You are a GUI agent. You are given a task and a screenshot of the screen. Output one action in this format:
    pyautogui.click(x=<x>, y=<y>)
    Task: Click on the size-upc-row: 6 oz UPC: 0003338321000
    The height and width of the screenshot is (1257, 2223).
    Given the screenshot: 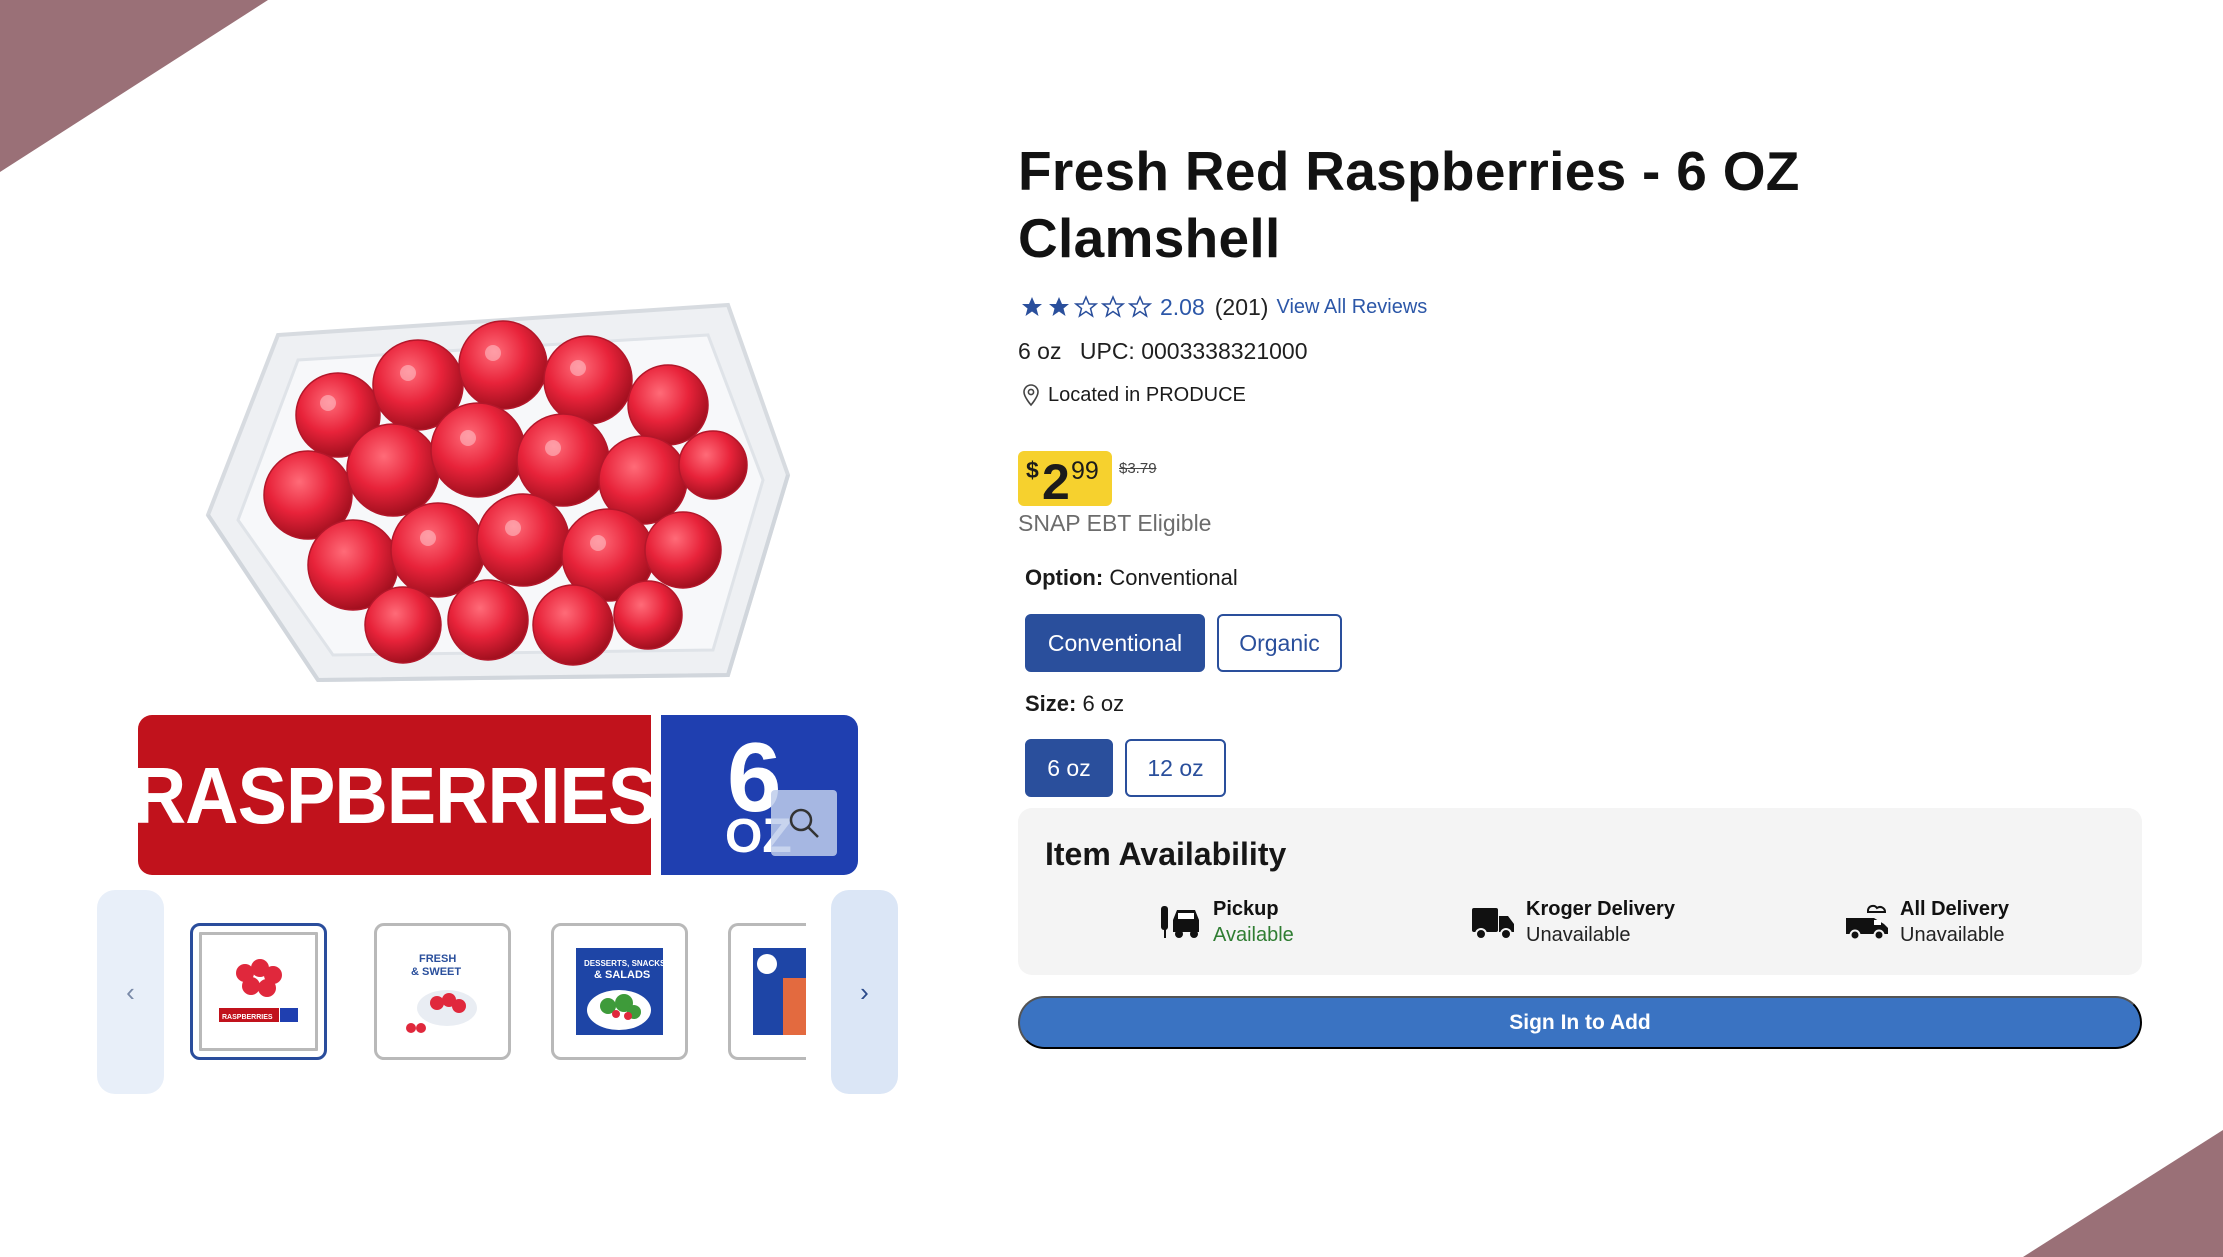 What is the action you would take?
    pyautogui.click(x=1163, y=351)
    